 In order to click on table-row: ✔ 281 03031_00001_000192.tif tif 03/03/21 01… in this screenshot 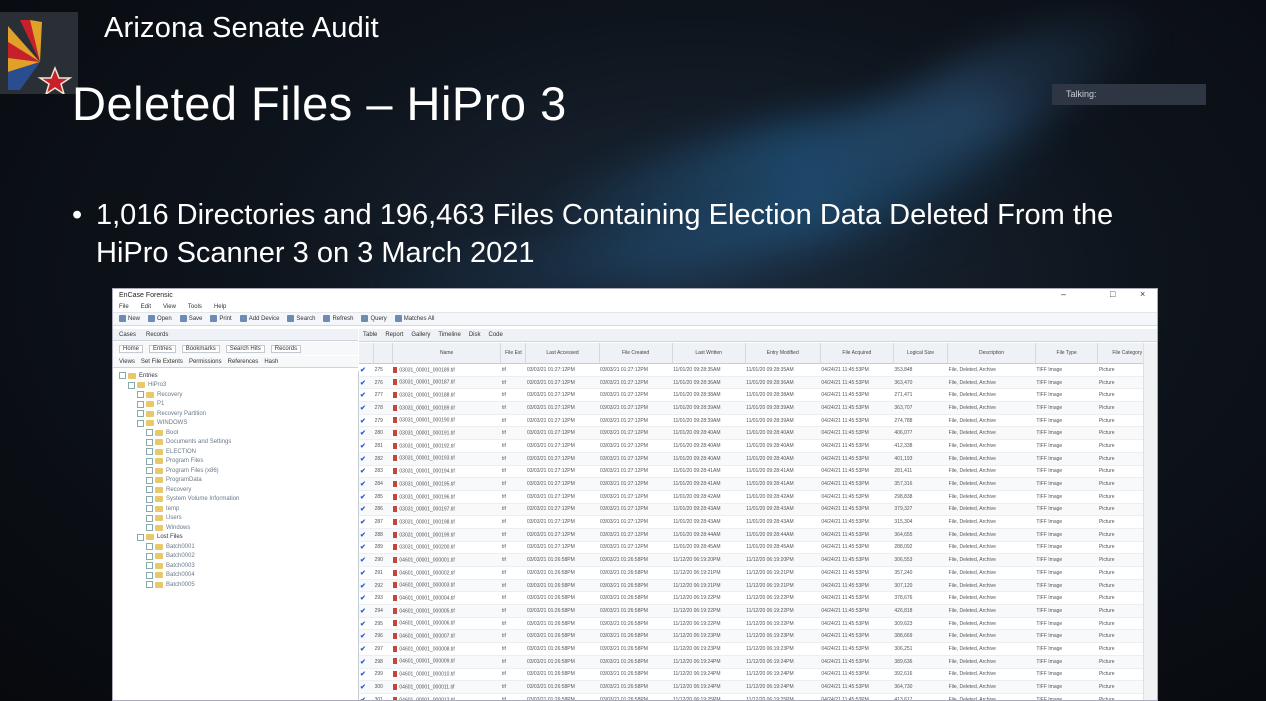, I will do `click(758, 446)`.